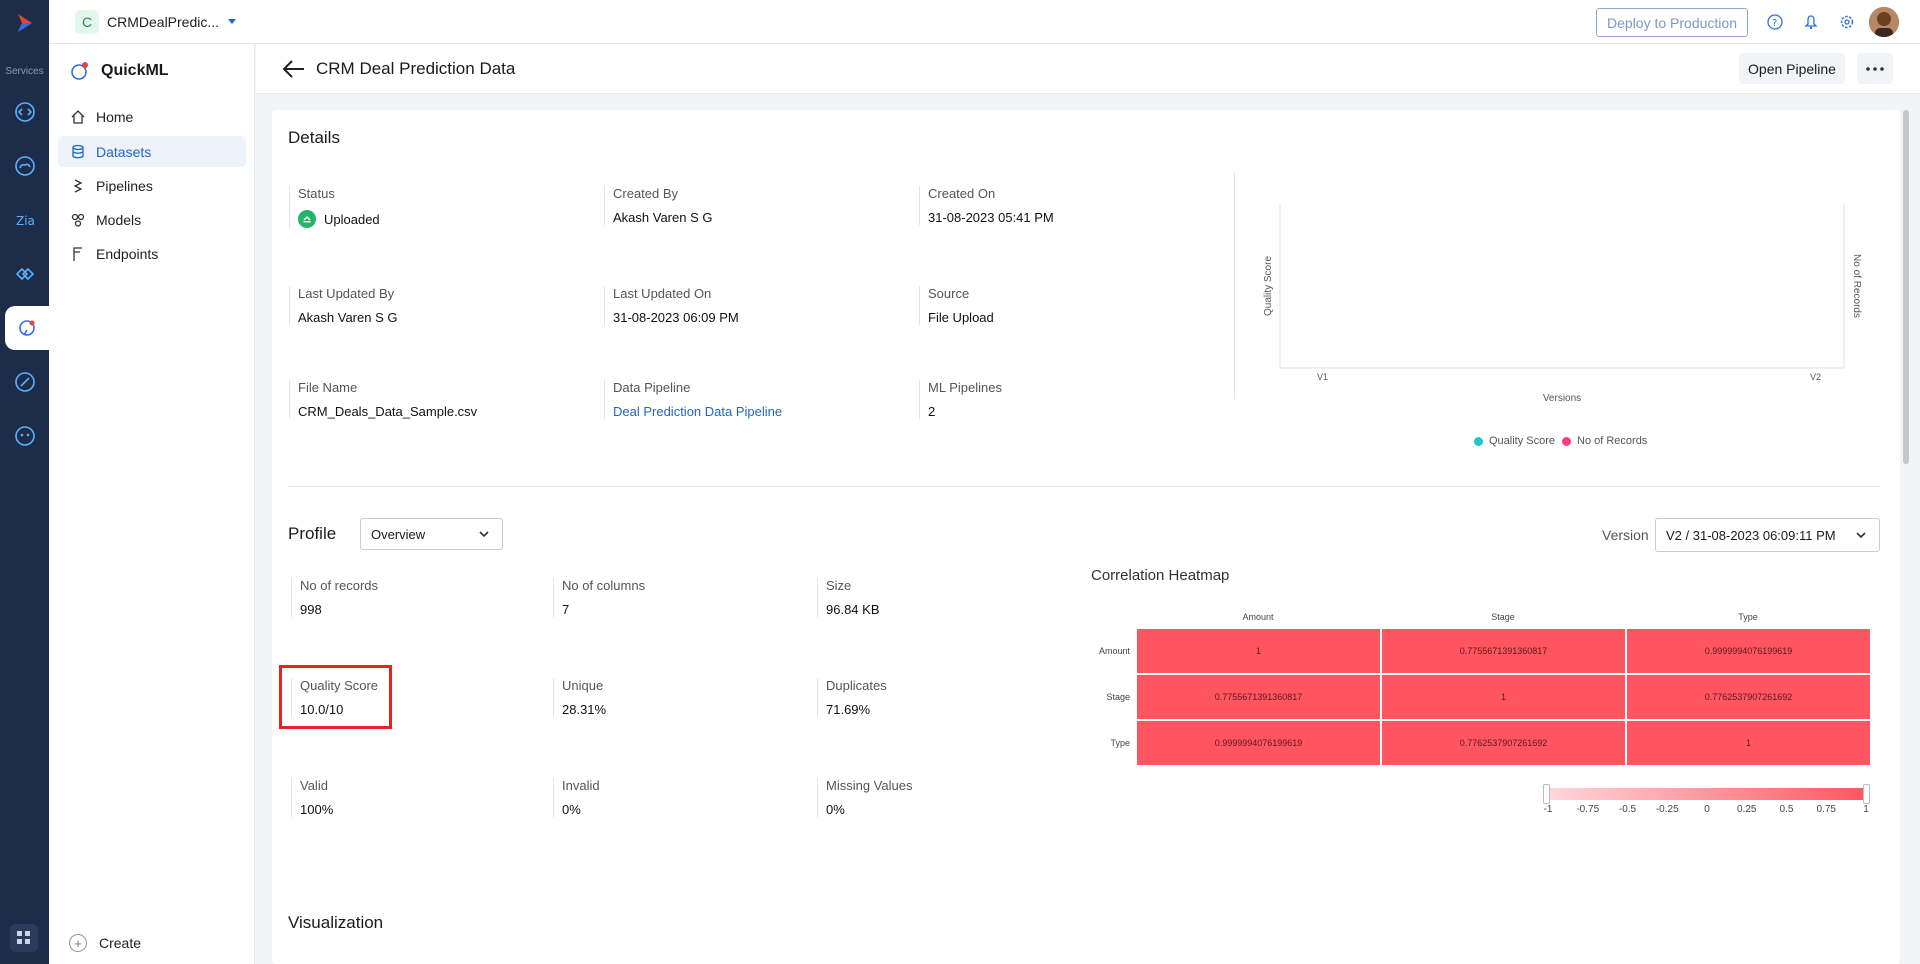 This screenshot has width=1920, height=964. What do you see at coordinates (398, 534) in the screenshot?
I see `select-value: Overview` at bounding box center [398, 534].